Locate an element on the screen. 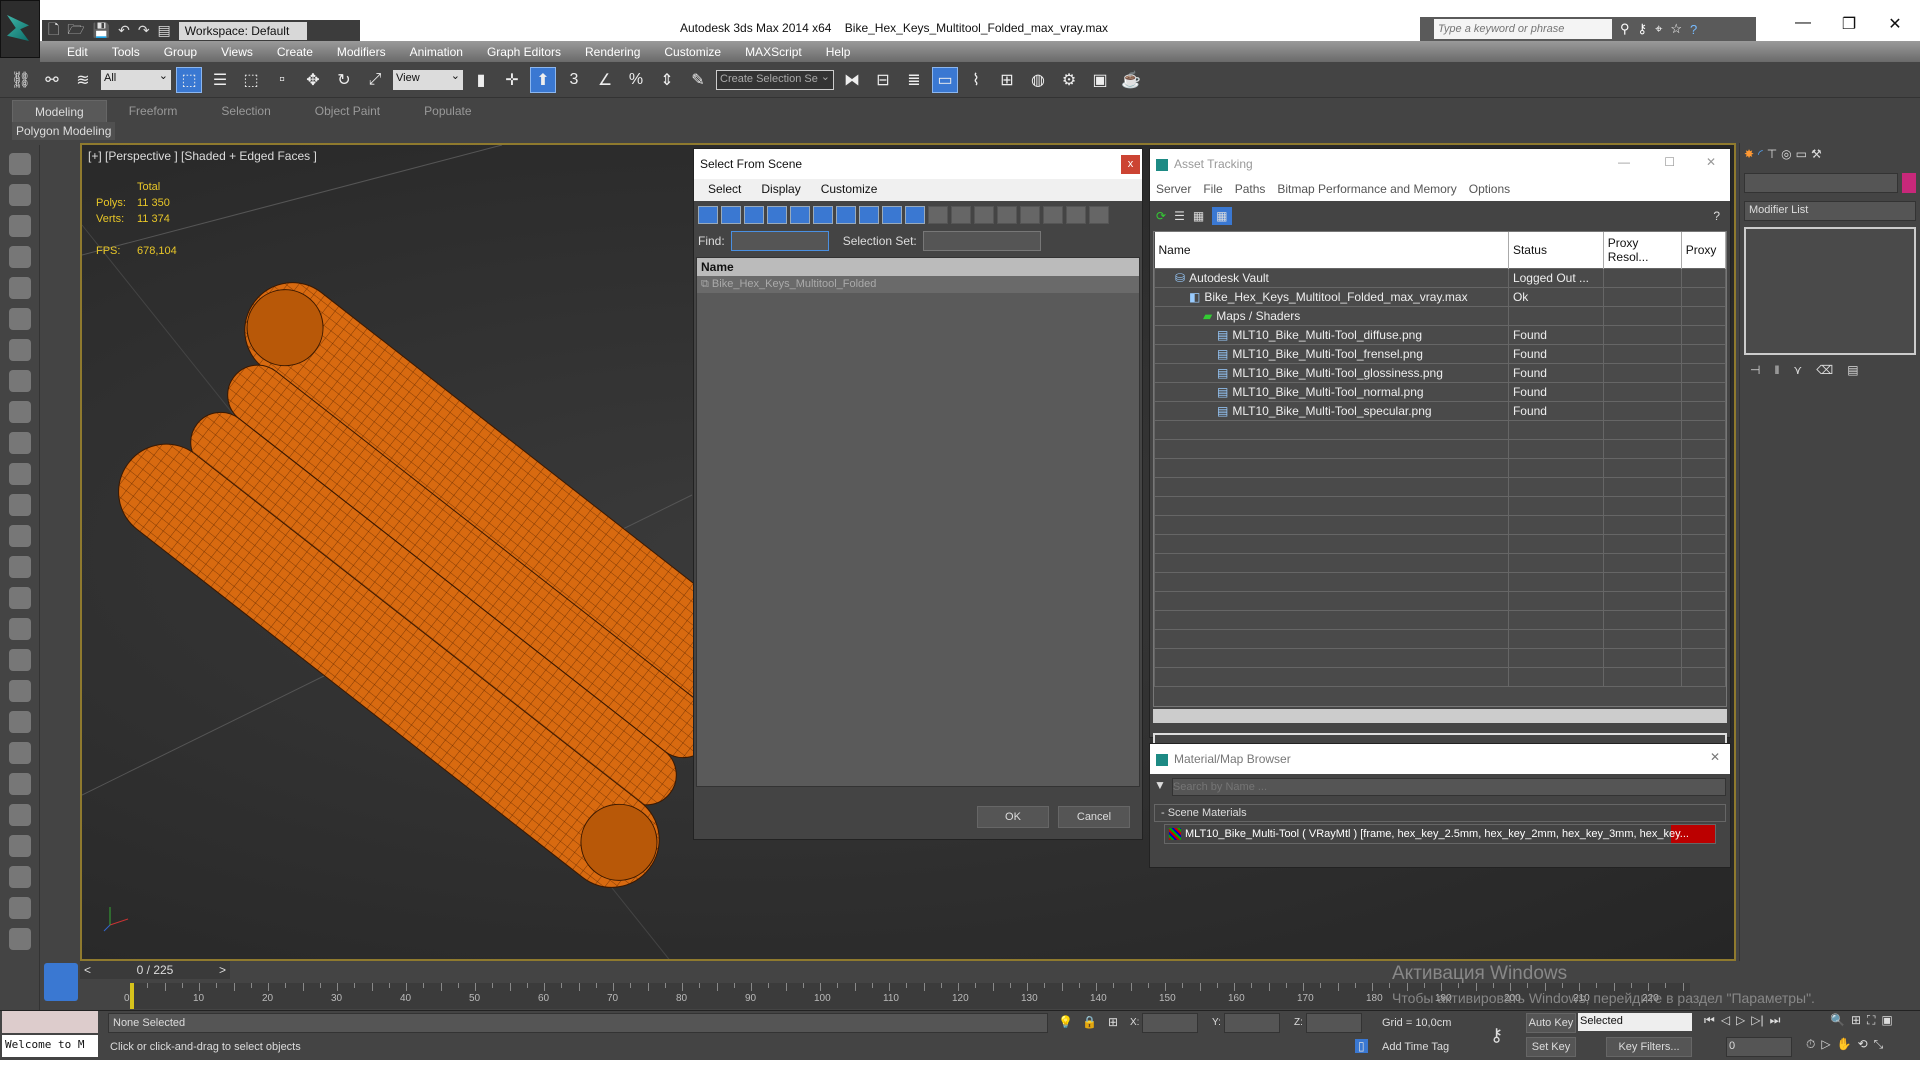 The image size is (1920, 1080). filter-selected-icon is located at coordinates (1076, 215).